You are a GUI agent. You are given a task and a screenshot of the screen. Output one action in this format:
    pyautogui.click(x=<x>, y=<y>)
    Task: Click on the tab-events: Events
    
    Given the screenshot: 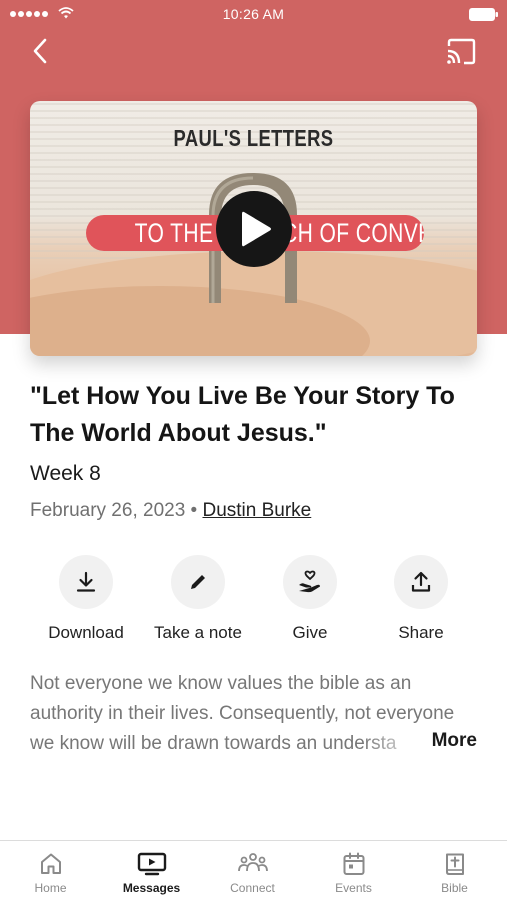 What is the action you would take?
    pyautogui.click(x=353, y=871)
    